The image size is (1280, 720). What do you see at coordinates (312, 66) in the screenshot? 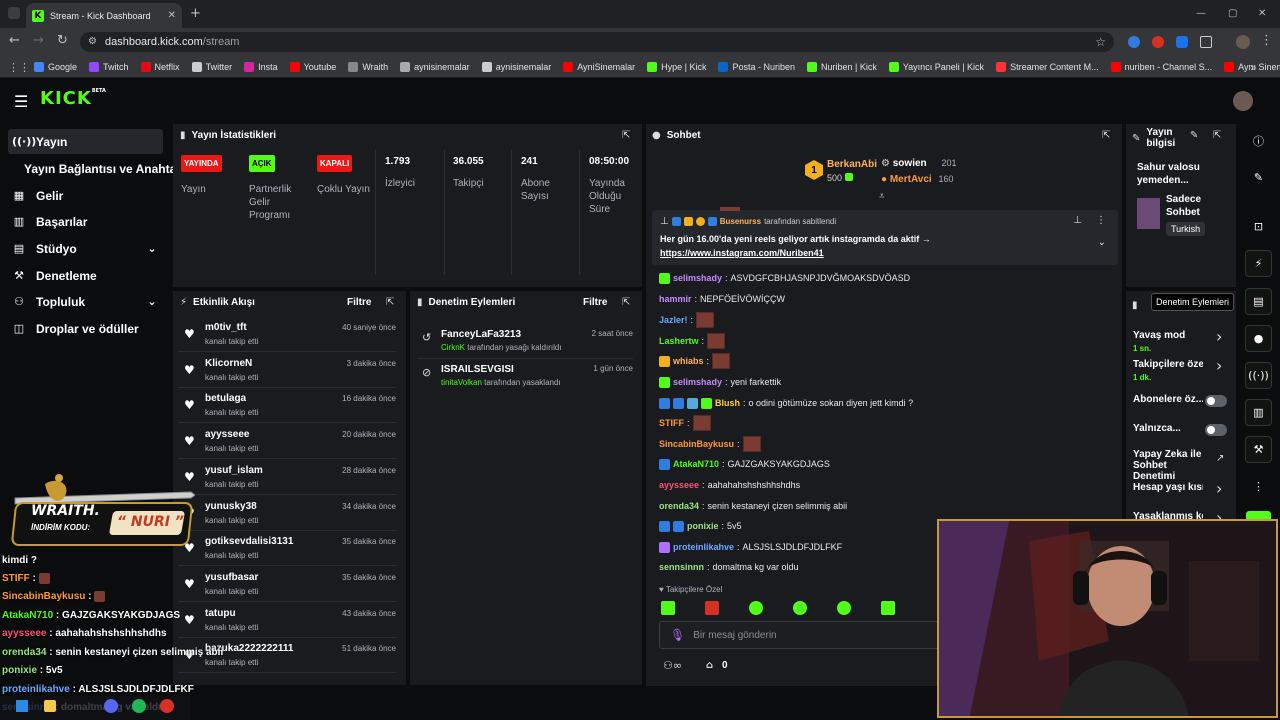
I see `bookmark-item: Youtube` at bounding box center [312, 66].